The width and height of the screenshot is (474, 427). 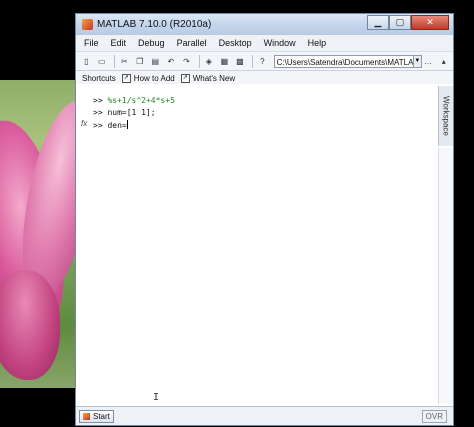 What do you see at coordinates (155, 61) in the screenshot?
I see `paste-icon: ▤` at bounding box center [155, 61].